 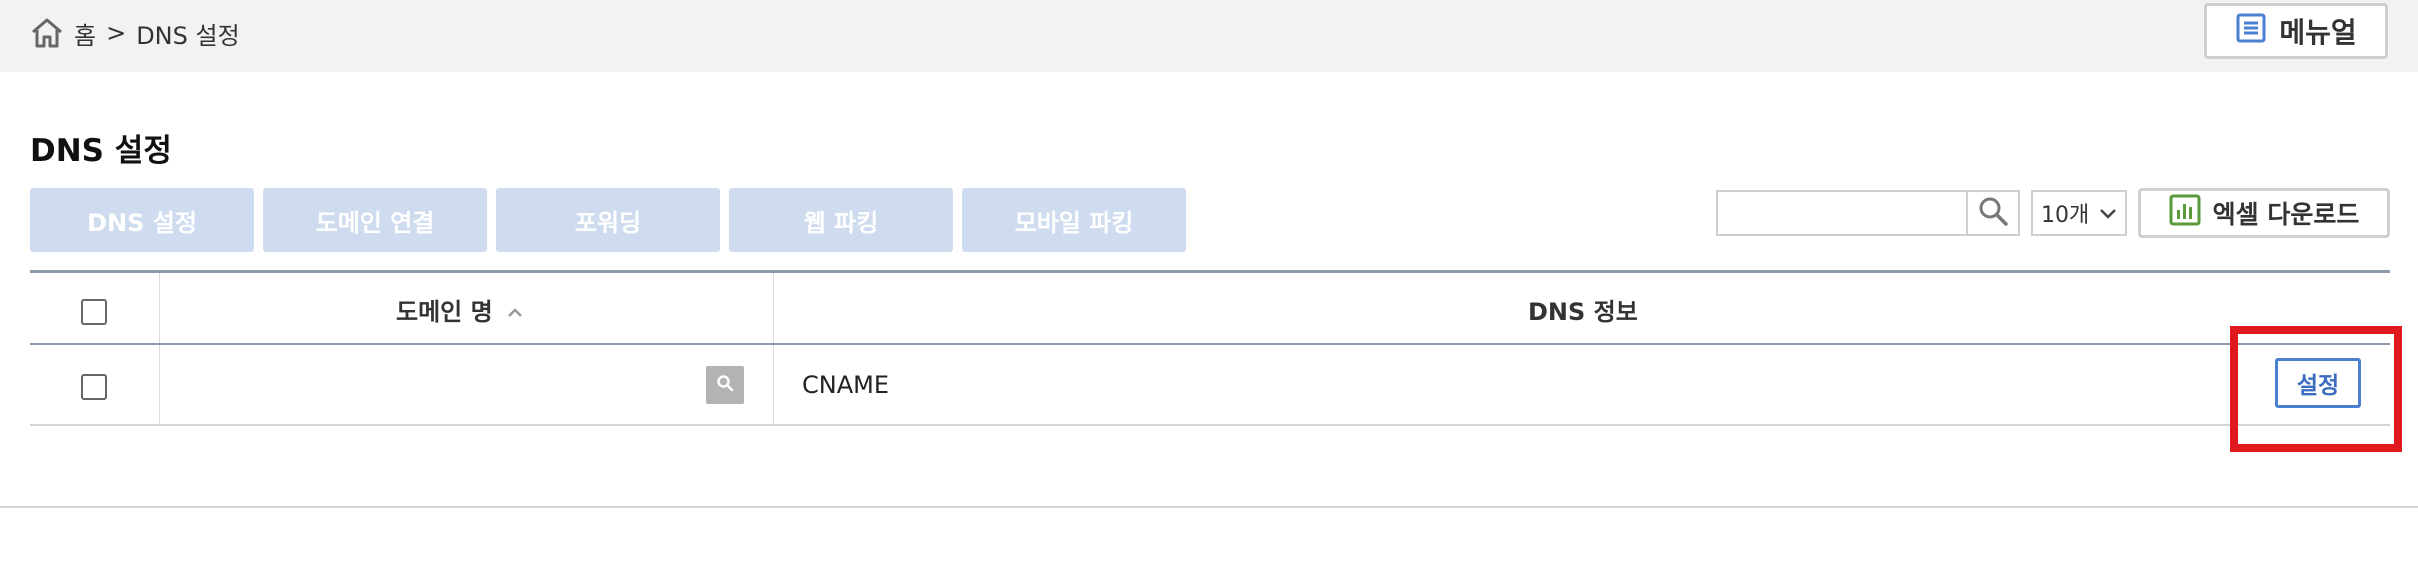 What do you see at coordinates (101, 151) in the screenshot?
I see `page-title: DNS 설정` at bounding box center [101, 151].